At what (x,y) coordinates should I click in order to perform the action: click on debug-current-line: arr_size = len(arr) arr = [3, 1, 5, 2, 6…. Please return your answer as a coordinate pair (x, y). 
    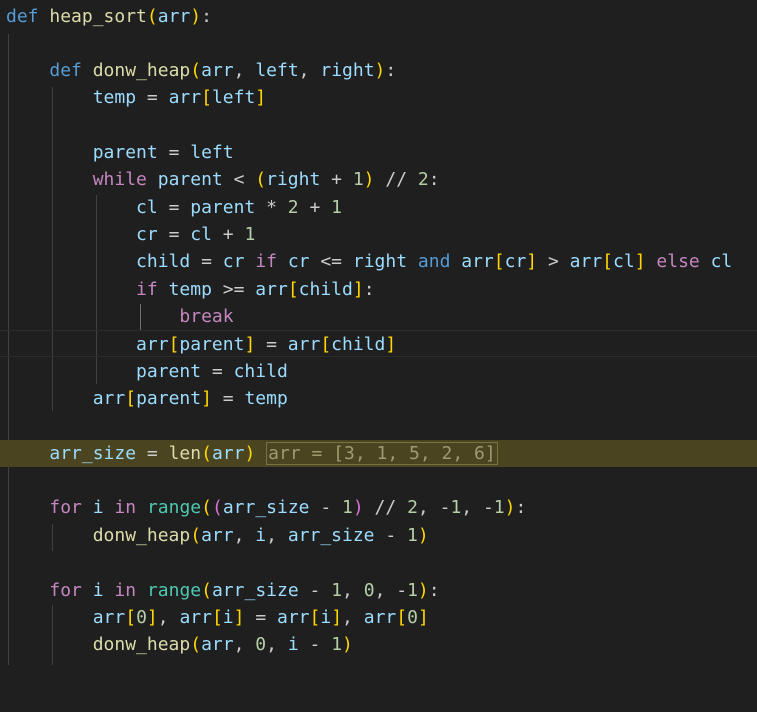
    Looking at the image, I should click on (378, 453).